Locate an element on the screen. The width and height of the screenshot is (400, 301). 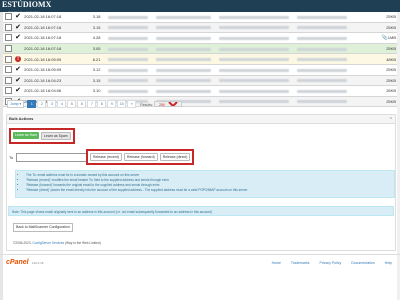
footer-link-trademarks: Trademarks is located at coordinates (300, 263).